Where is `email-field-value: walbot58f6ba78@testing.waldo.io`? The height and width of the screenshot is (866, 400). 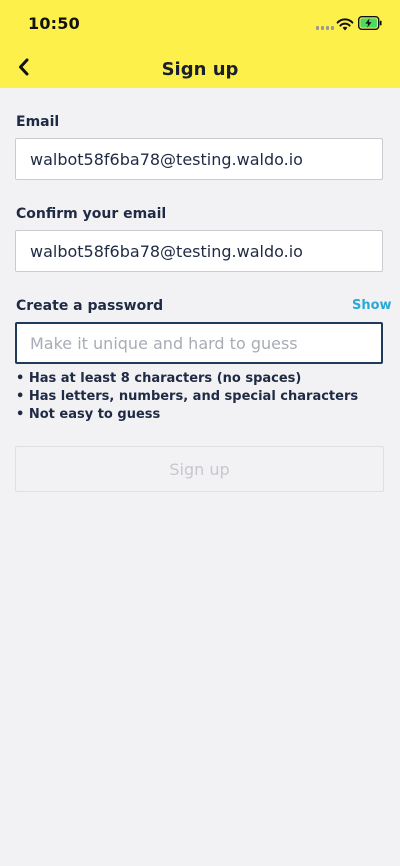 email-field-value: walbot58f6ba78@testing.waldo.io is located at coordinates (166, 159).